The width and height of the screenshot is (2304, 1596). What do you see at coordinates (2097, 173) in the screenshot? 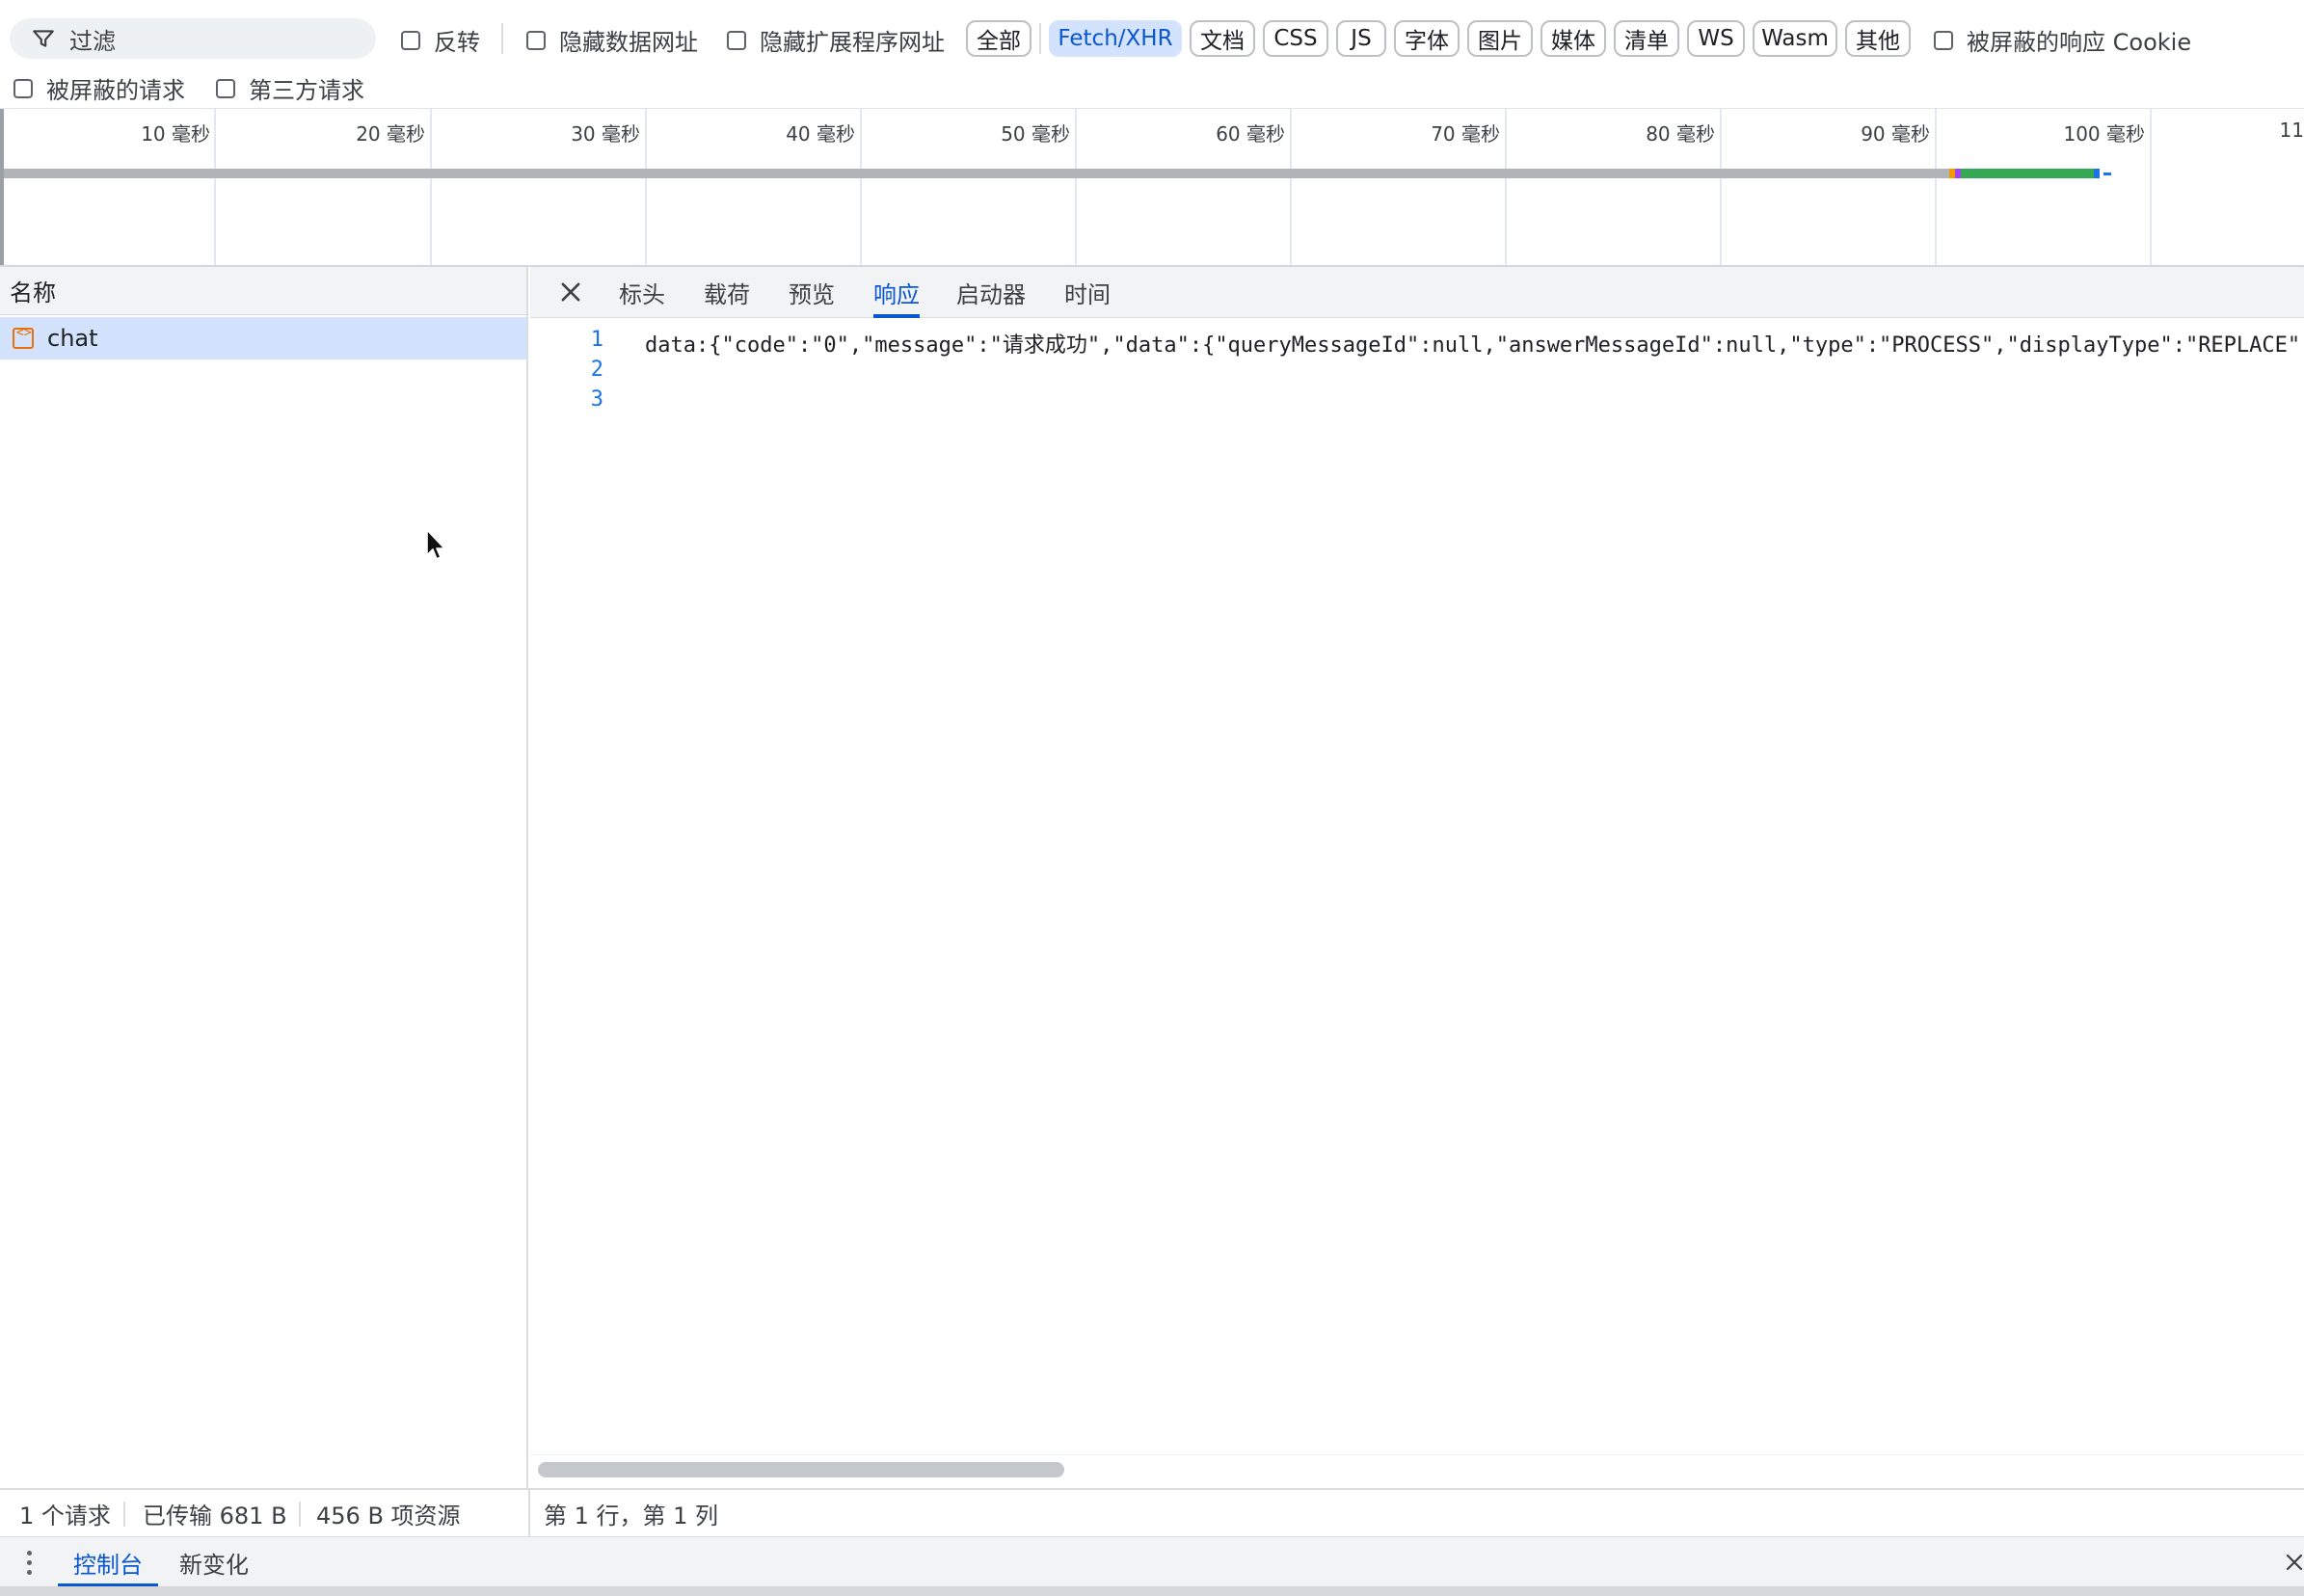
I see `timeline-end-marker` at bounding box center [2097, 173].